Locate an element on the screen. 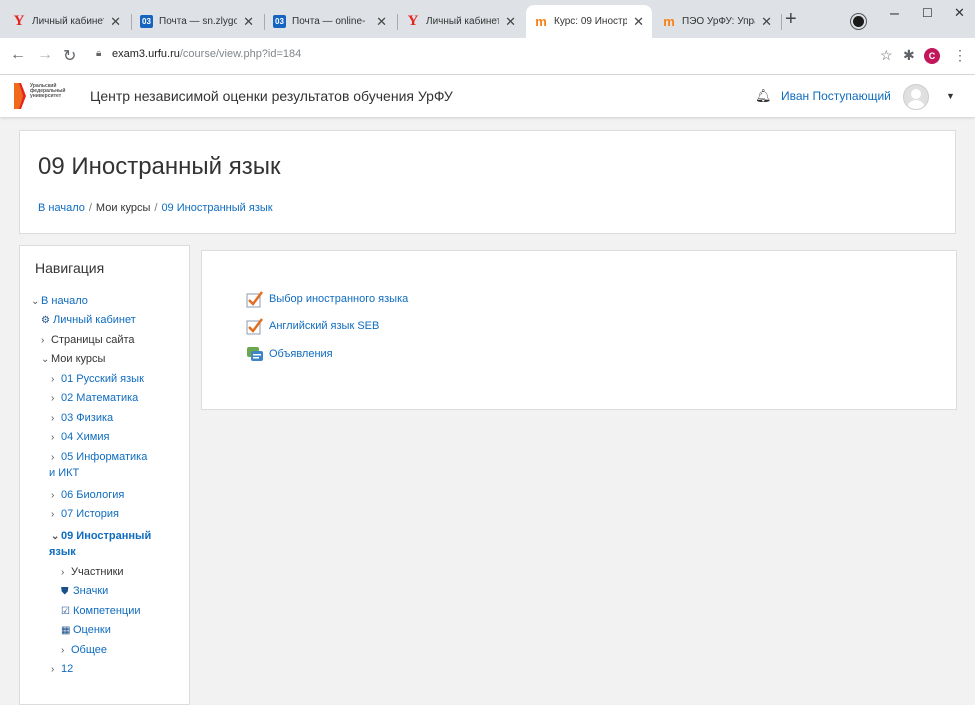  nav-item-course: › 01 Русский язык is located at coordinates (97, 379).